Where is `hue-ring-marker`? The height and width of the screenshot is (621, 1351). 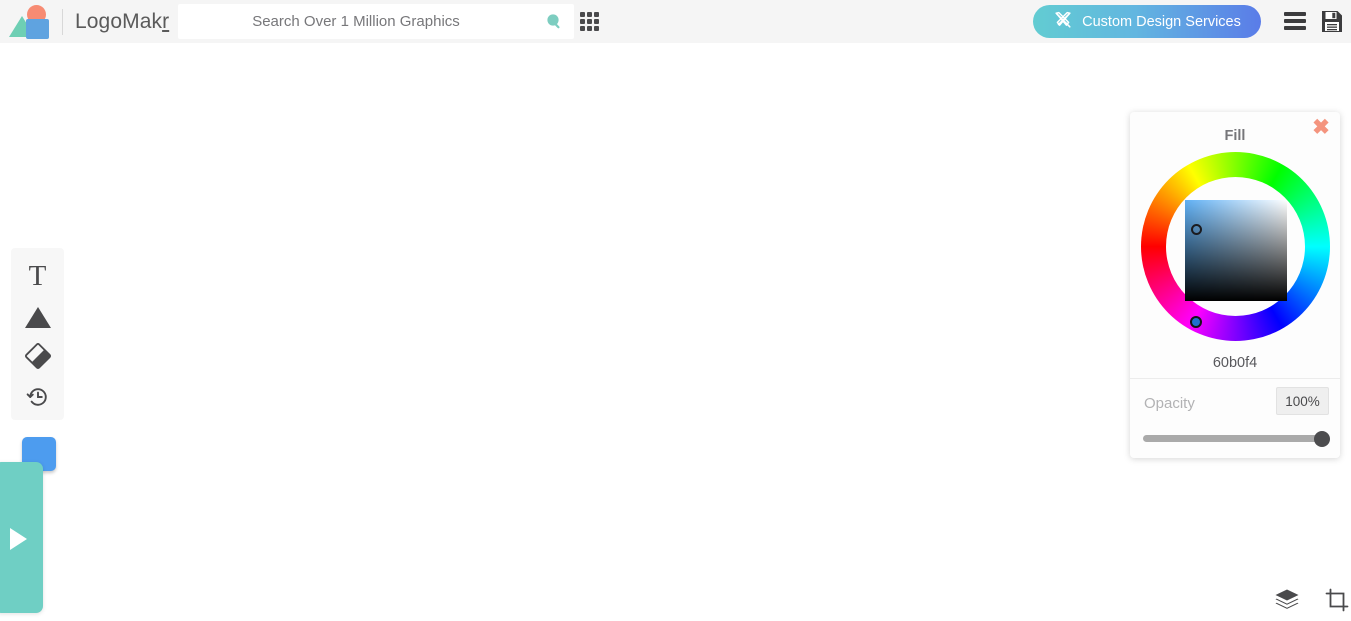 hue-ring-marker is located at coordinates (1196, 322).